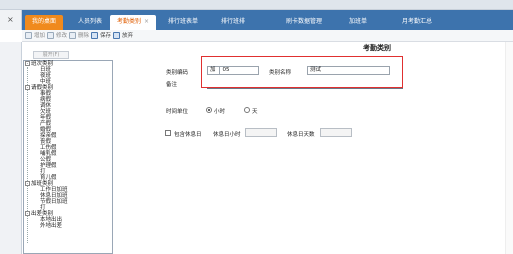  What do you see at coordinates (256, 5) in the screenshot?
I see `window-topbar` at bounding box center [256, 5].